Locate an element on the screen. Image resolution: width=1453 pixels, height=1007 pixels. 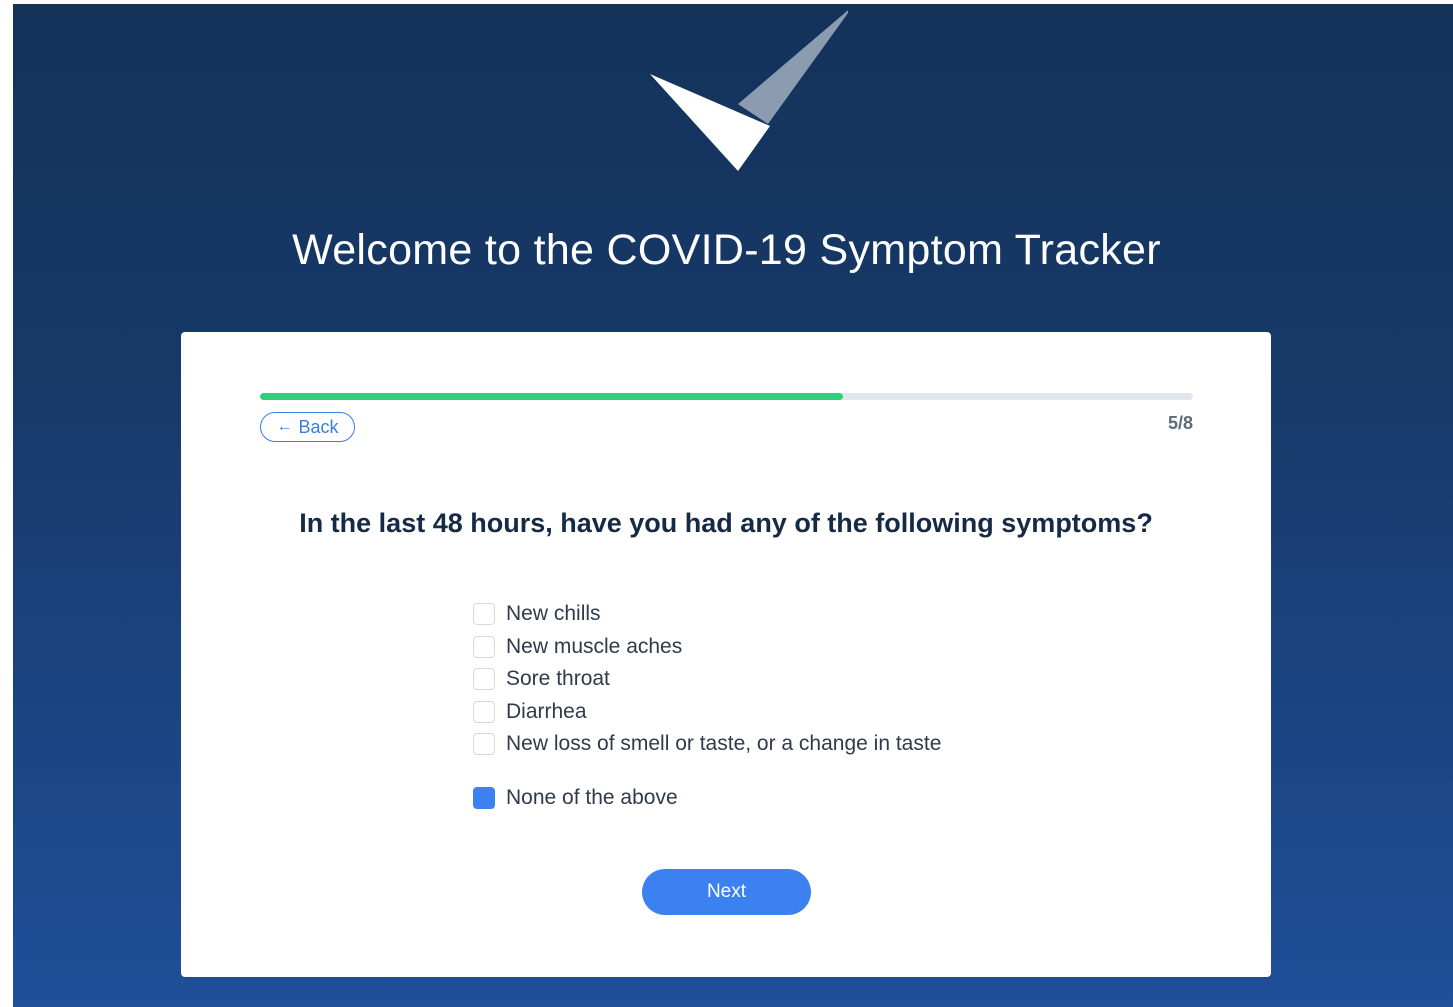
step-counter: 5/8 is located at coordinates (1180, 423).